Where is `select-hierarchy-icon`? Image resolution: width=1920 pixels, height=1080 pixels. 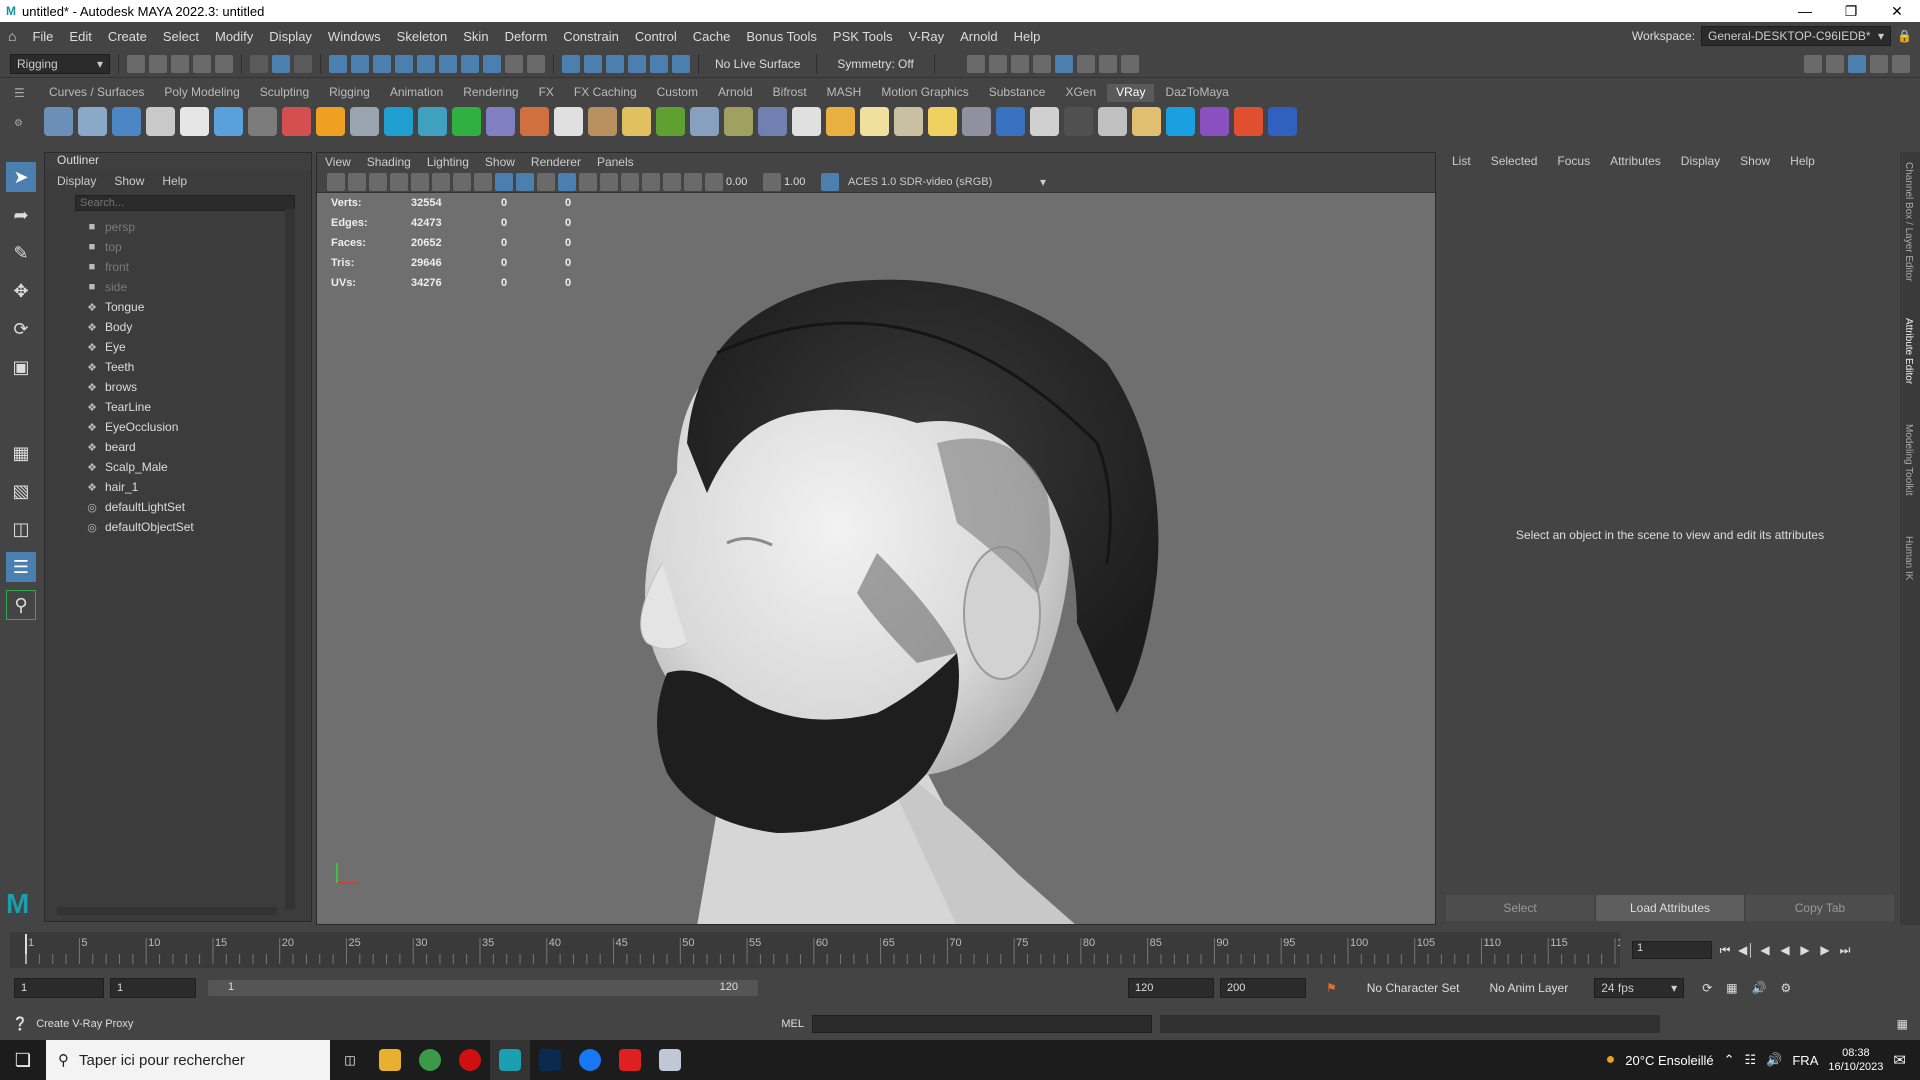
select-hierarchy-icon is located at coordinates (259, 63).